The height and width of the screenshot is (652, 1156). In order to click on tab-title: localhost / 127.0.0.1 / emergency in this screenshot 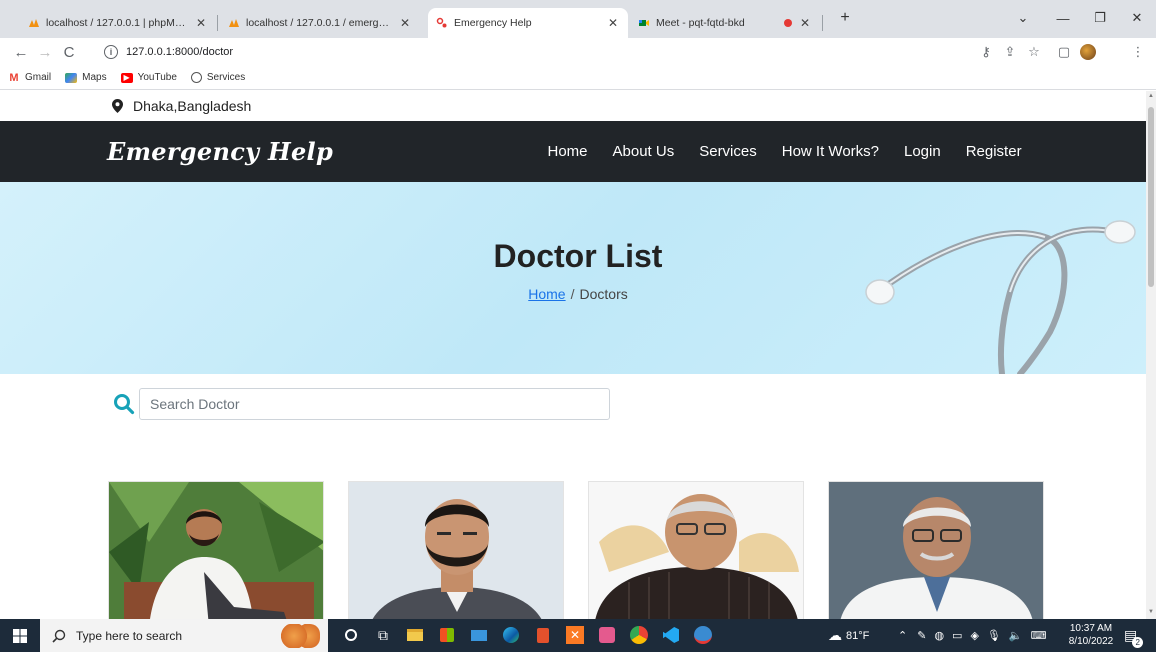, I will do `click(319, 23)`.